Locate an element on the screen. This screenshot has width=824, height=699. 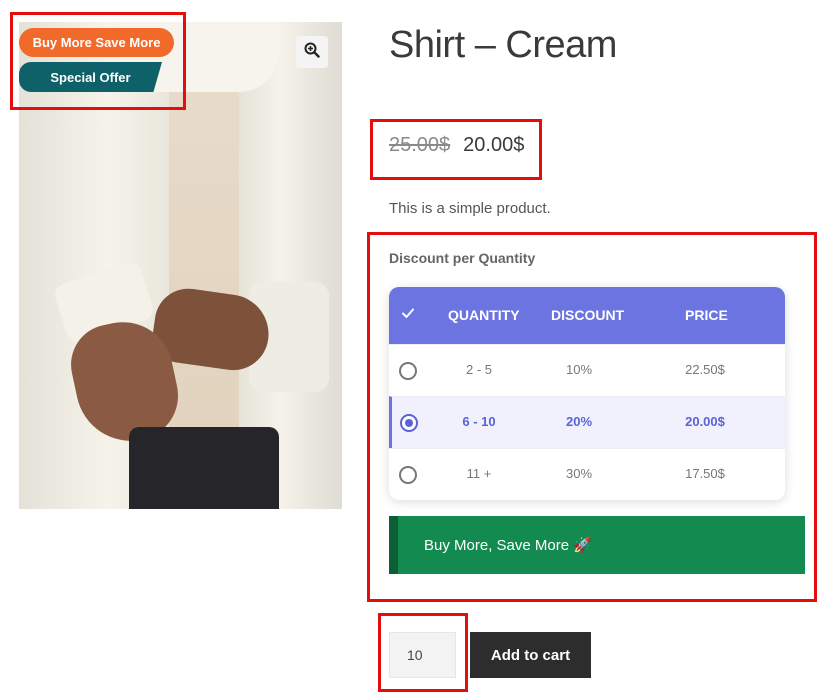
column-discount: DISCOUNT is located at coordinates (588, 315).